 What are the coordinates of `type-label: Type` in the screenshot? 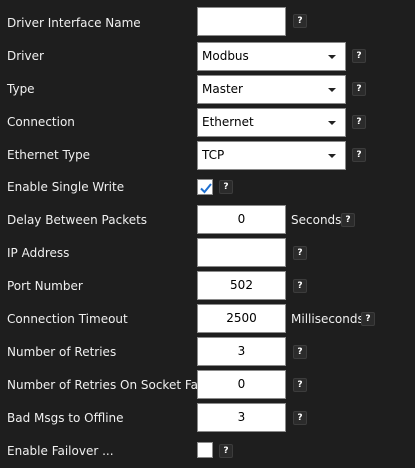 It's located at (21, 89).